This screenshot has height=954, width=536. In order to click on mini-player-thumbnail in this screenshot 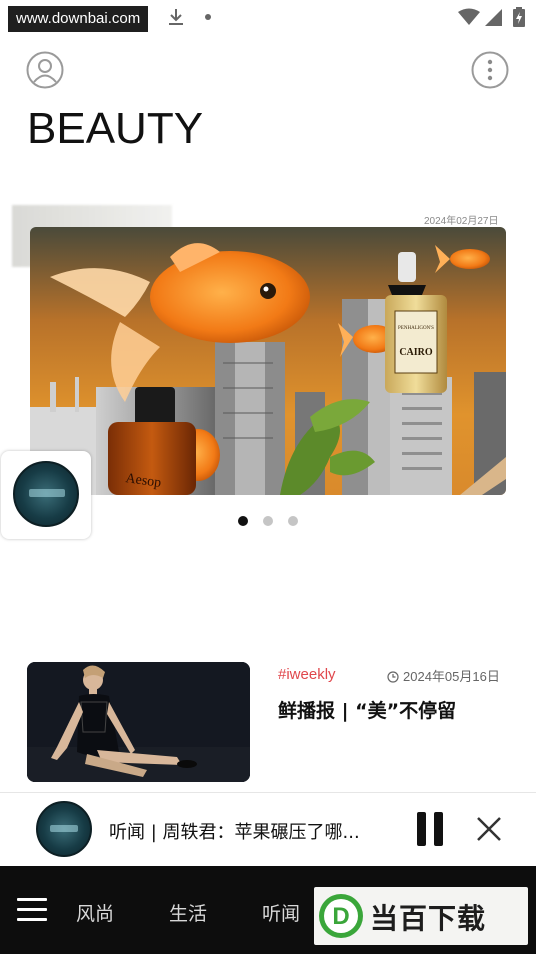, I will do `click(46, 495)`.